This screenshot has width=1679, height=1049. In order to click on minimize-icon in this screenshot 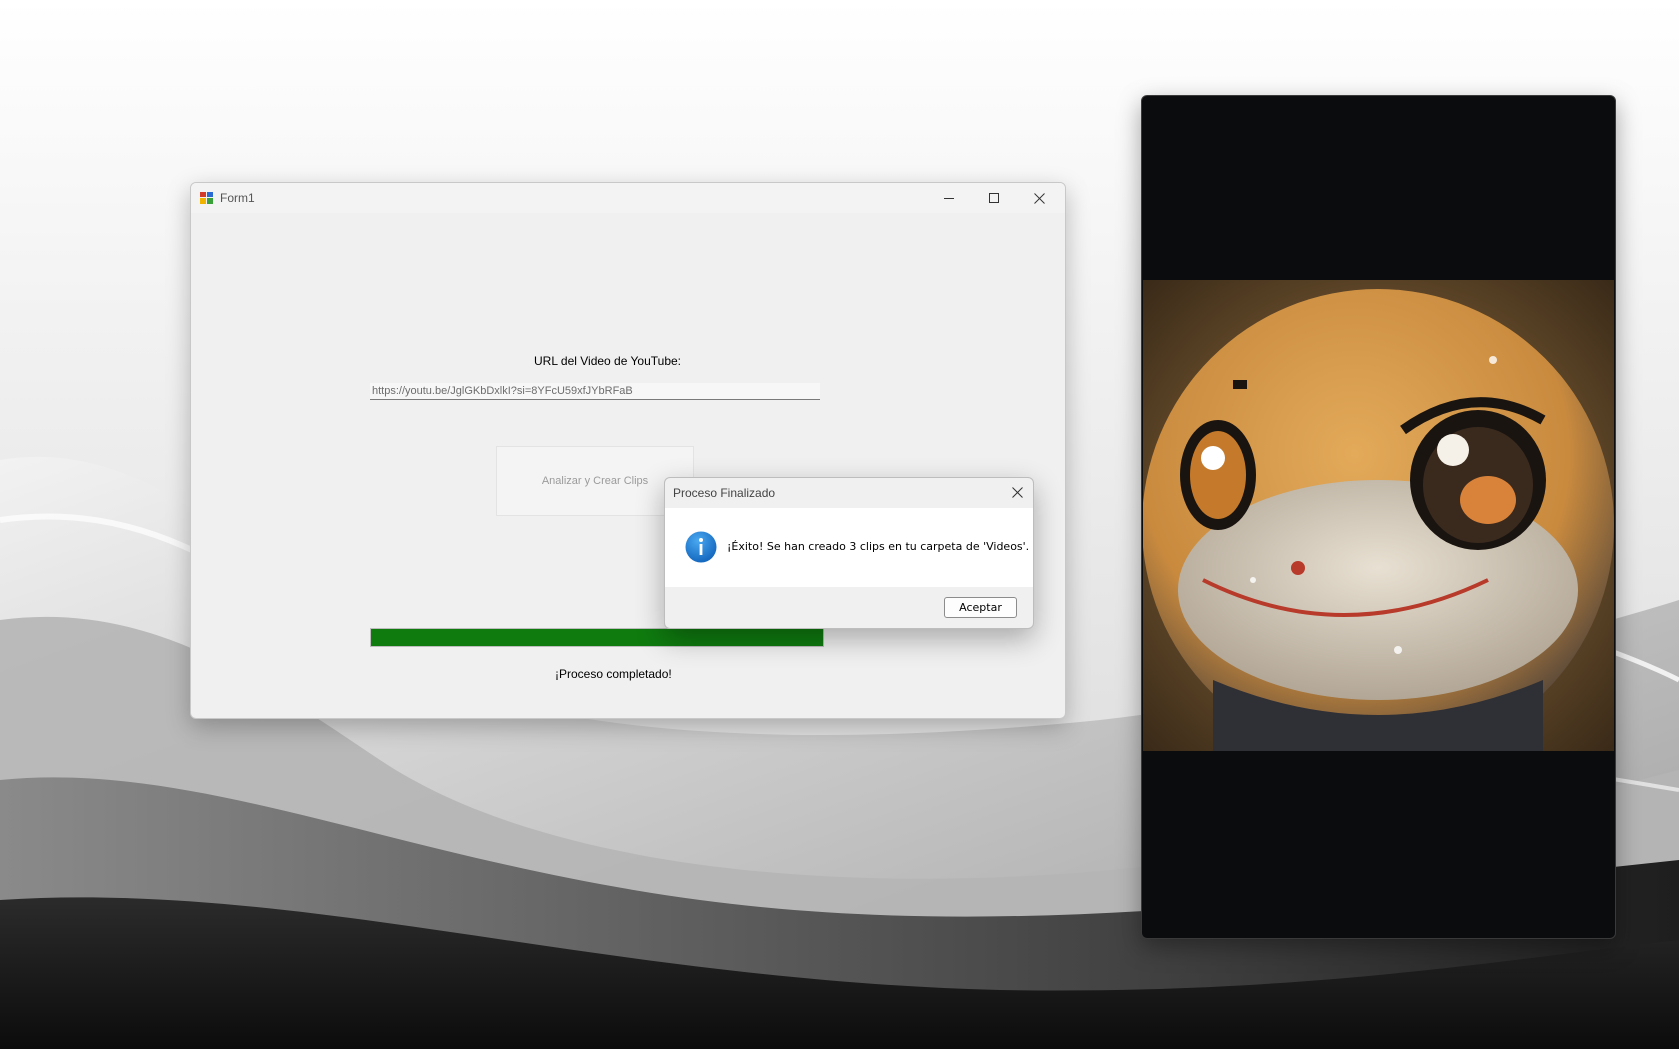, I will do `click(949, 198)`.